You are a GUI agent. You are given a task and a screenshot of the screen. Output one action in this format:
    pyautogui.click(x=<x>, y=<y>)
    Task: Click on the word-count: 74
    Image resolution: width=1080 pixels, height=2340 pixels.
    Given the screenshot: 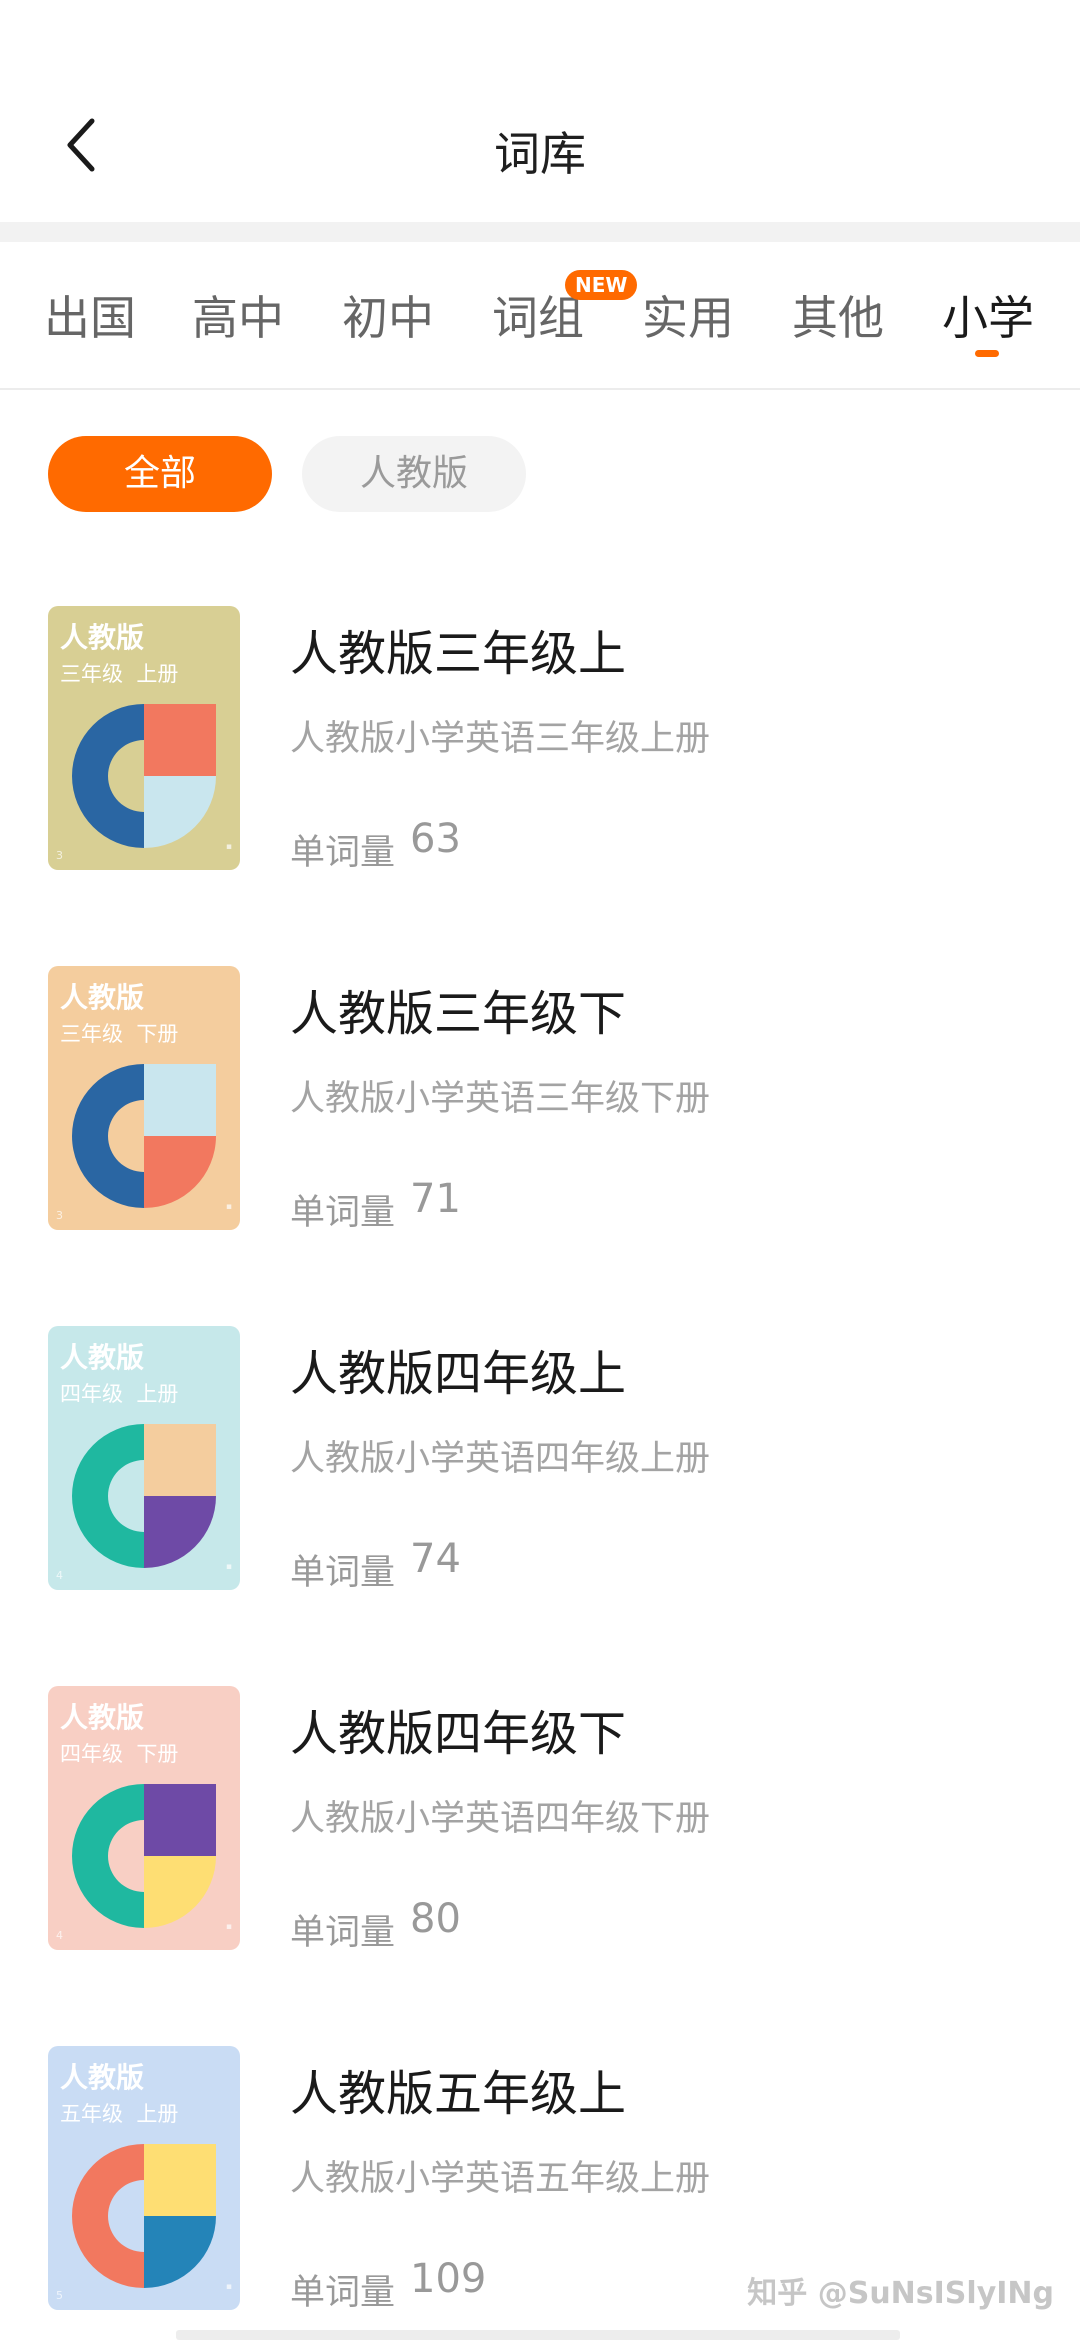 What is the action you would take?
    pyautogui.click(x=435, y=1559)
    